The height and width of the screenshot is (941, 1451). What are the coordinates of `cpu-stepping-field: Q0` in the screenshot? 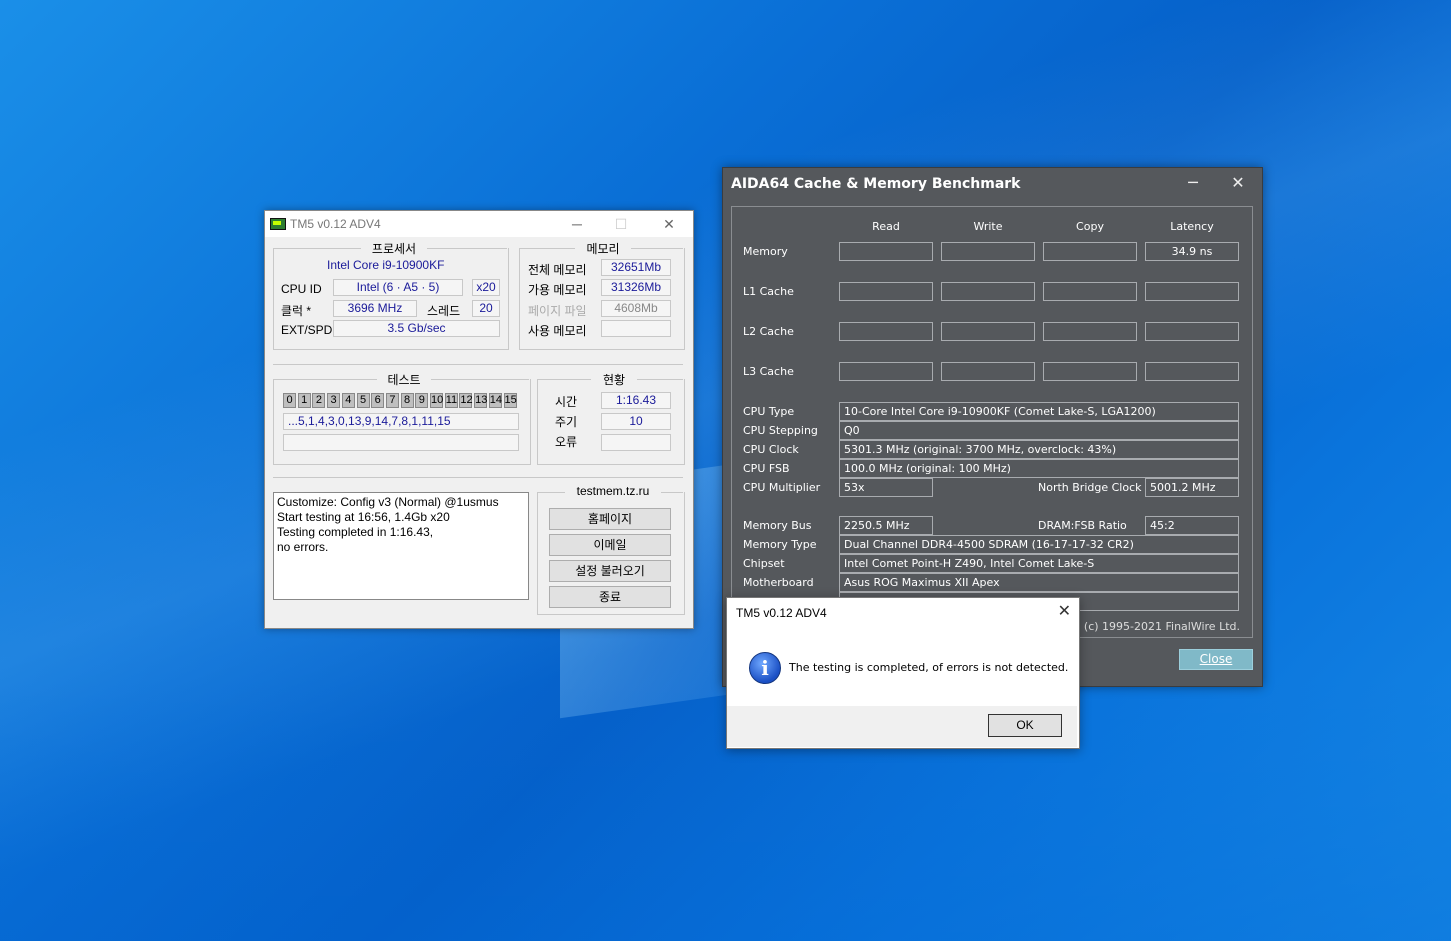 It's located at (1039, 430).